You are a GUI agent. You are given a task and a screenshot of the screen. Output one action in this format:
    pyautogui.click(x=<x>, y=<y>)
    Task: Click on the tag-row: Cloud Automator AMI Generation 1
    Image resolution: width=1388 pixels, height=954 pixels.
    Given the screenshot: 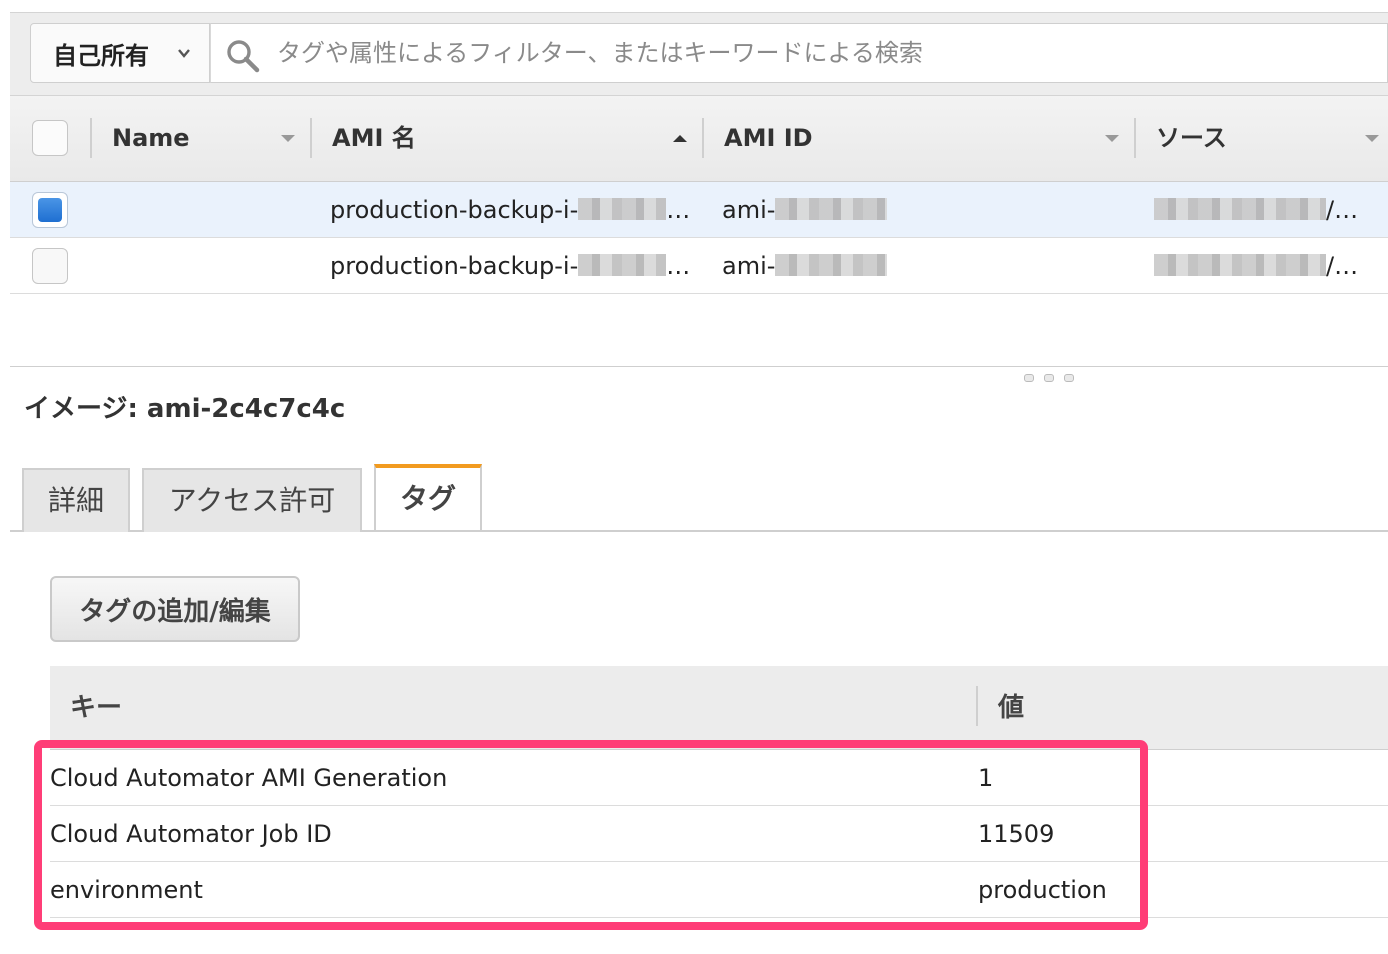 What is the action you would take?
    pyautogui.click(x=719, y=778)
    